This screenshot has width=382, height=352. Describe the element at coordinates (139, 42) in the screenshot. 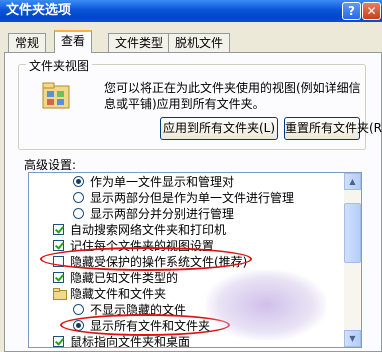

I see `tab-file-types: 文件类型` at that location.